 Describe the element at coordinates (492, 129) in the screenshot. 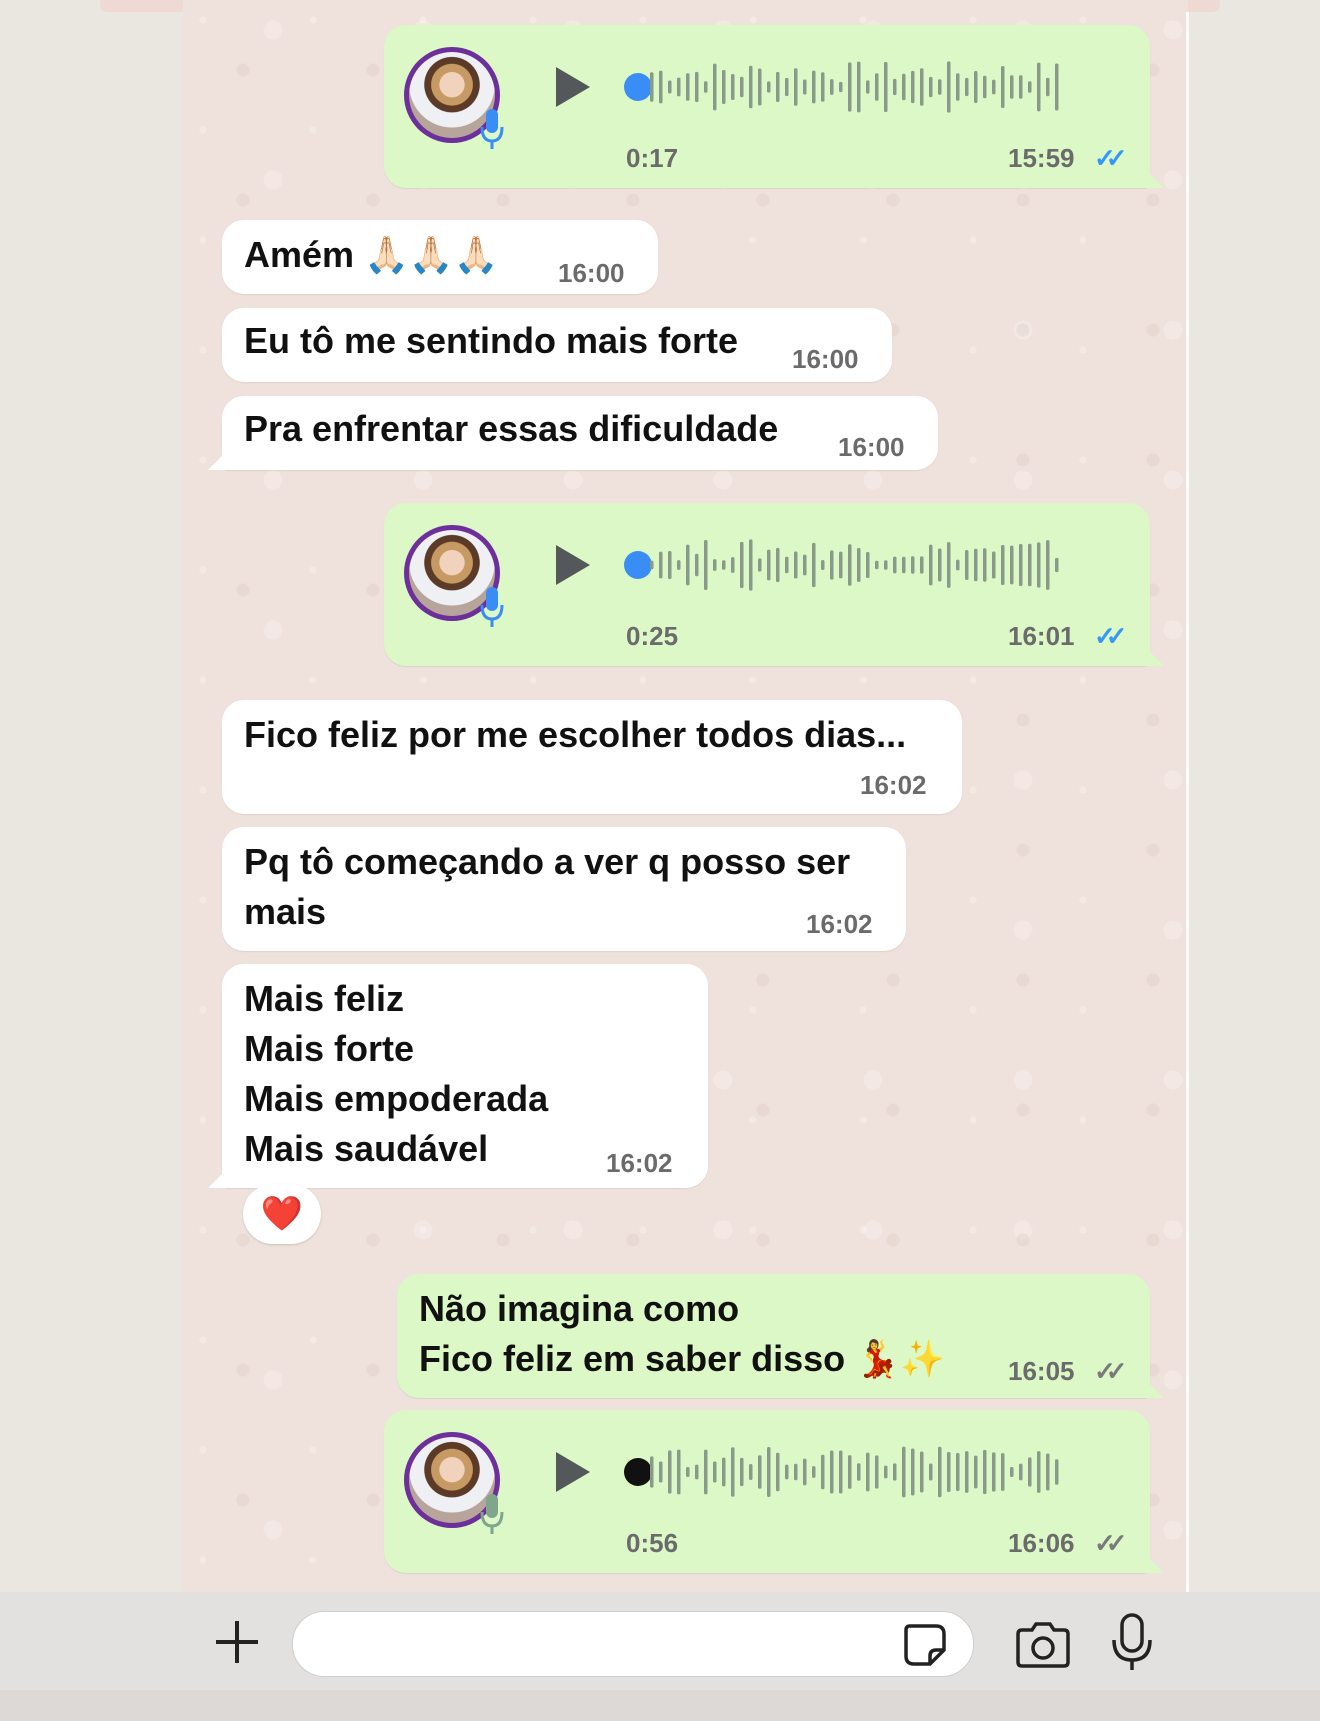

I see `microphone-icon` at that location.